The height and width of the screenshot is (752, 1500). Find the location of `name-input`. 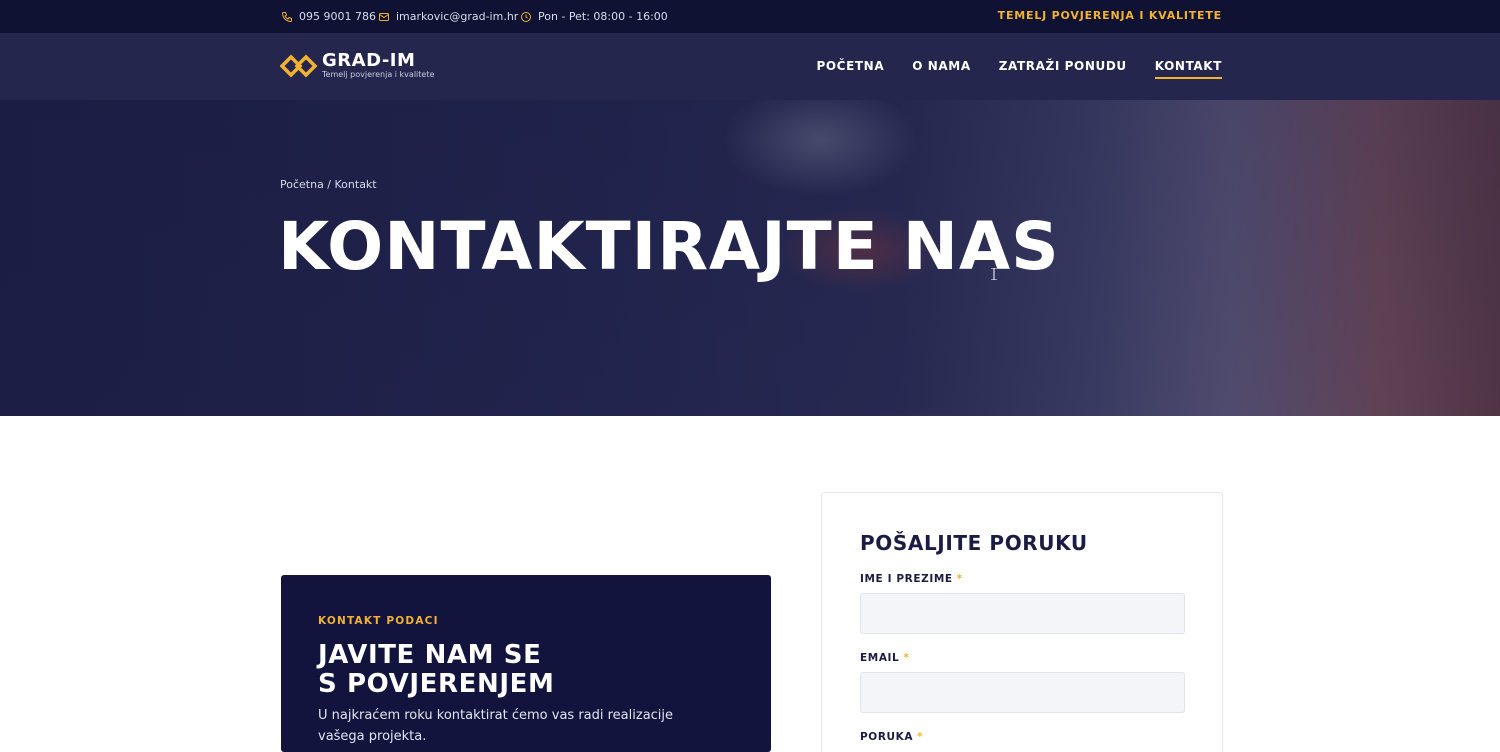

name-input is located at coordinates (1022, 613).